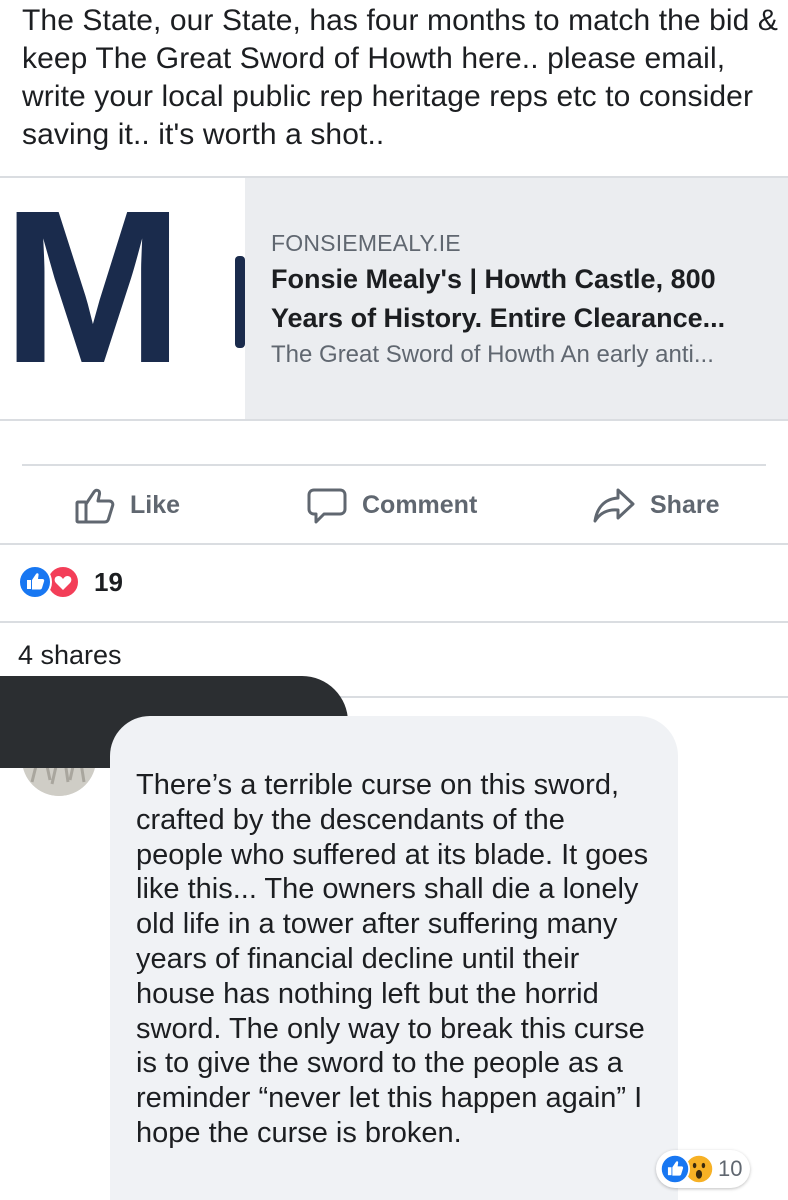 The height and width of the screenshot is (1200, 788). I want to click on actions-bottom-divider, so click(394, 544).